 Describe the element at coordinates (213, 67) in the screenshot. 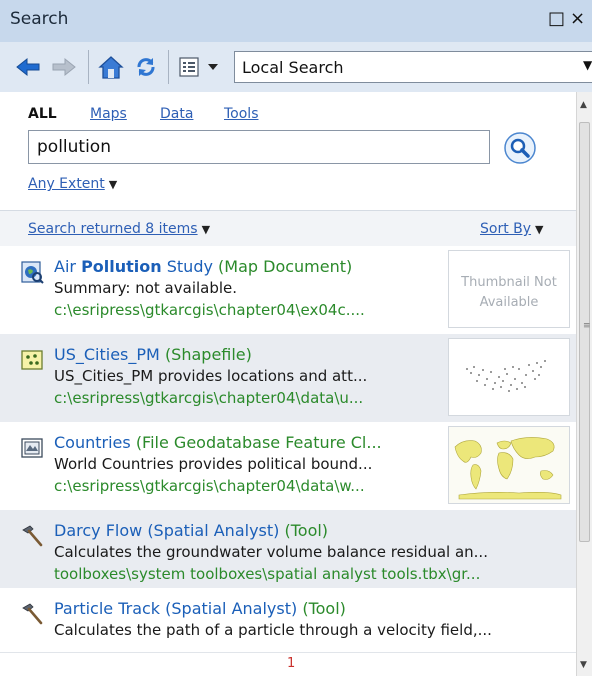

I see `dropdown-icon` at that location.